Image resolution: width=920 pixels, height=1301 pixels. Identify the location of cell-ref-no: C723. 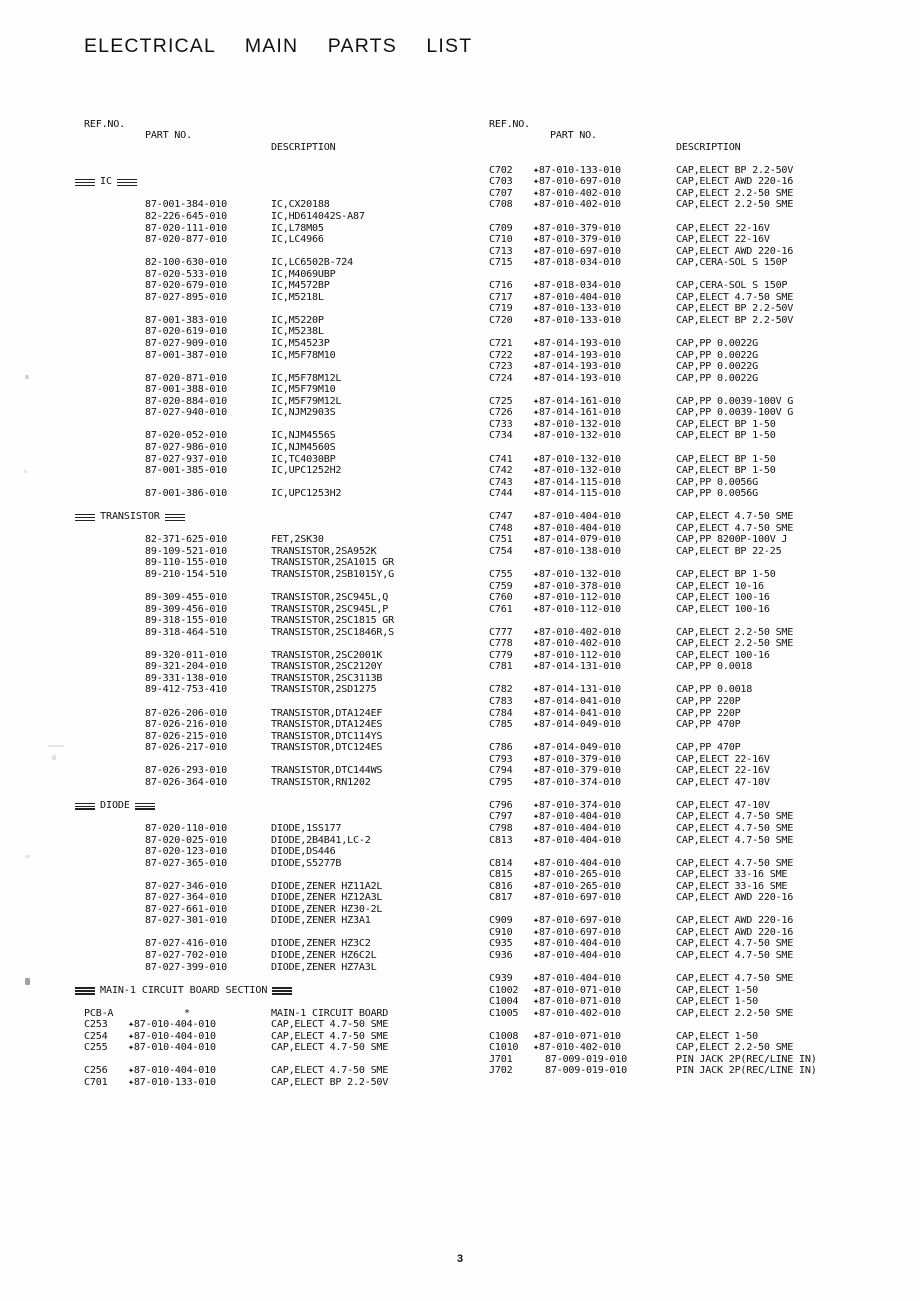
(501, 367).